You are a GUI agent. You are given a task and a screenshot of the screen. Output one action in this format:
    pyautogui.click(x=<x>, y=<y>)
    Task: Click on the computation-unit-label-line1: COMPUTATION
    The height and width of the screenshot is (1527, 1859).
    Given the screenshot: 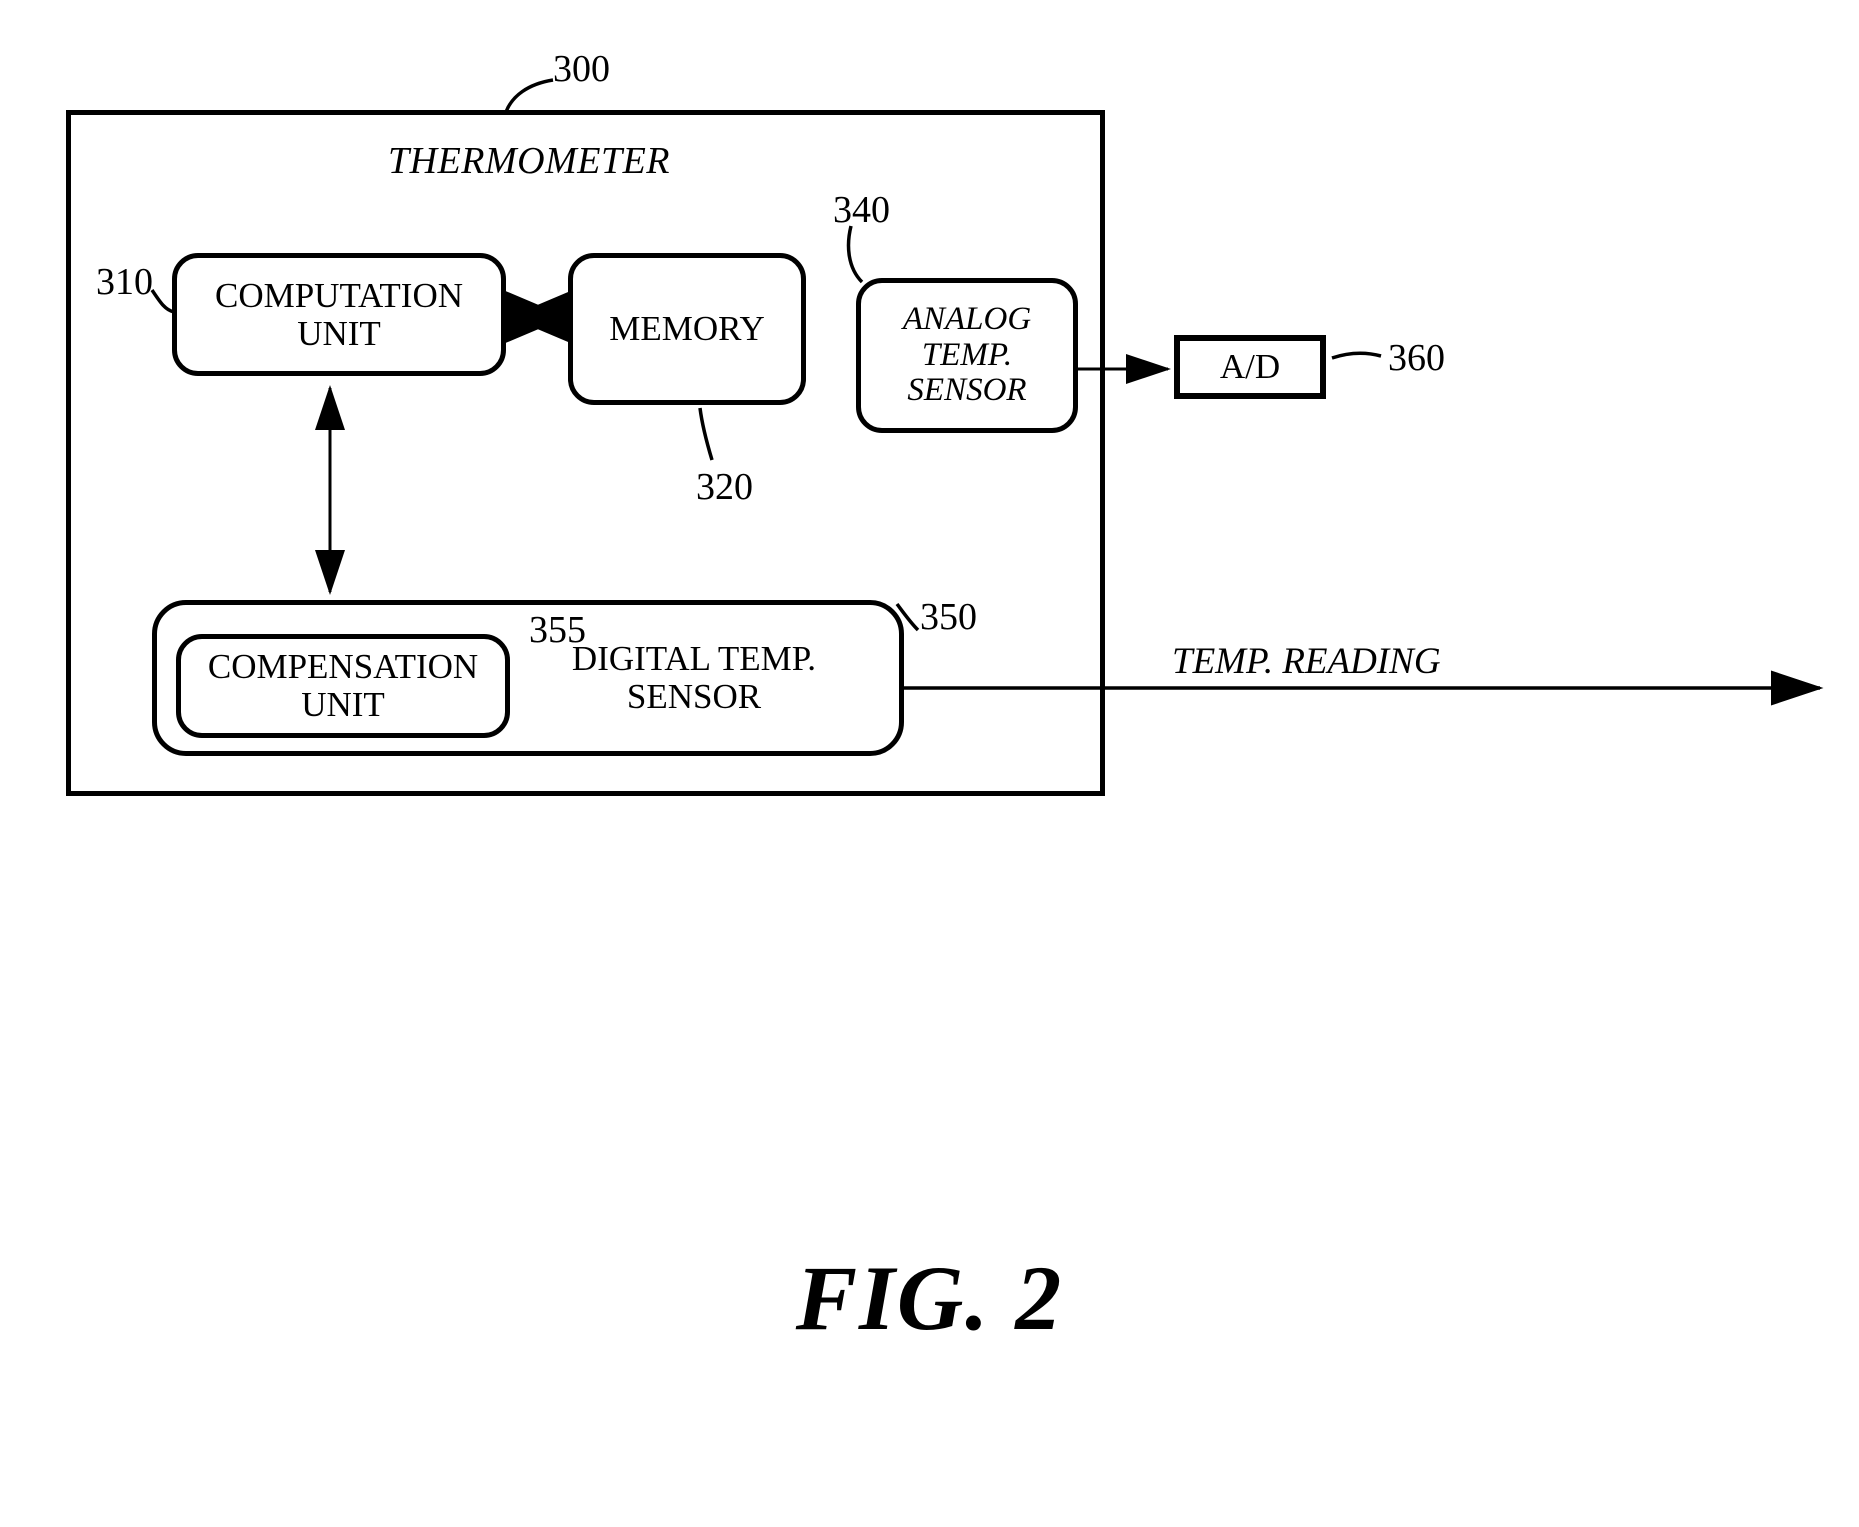 What is the action you would take?
    pyautogui.click(x=339, y=295)
    